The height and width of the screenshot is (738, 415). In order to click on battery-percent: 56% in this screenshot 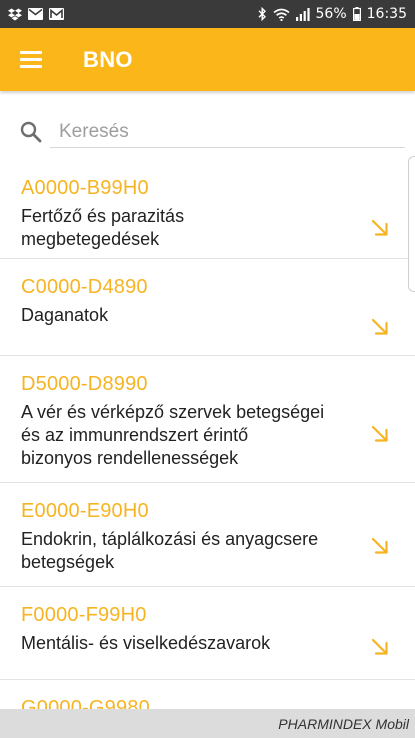, I will do `click(331, 14)`.